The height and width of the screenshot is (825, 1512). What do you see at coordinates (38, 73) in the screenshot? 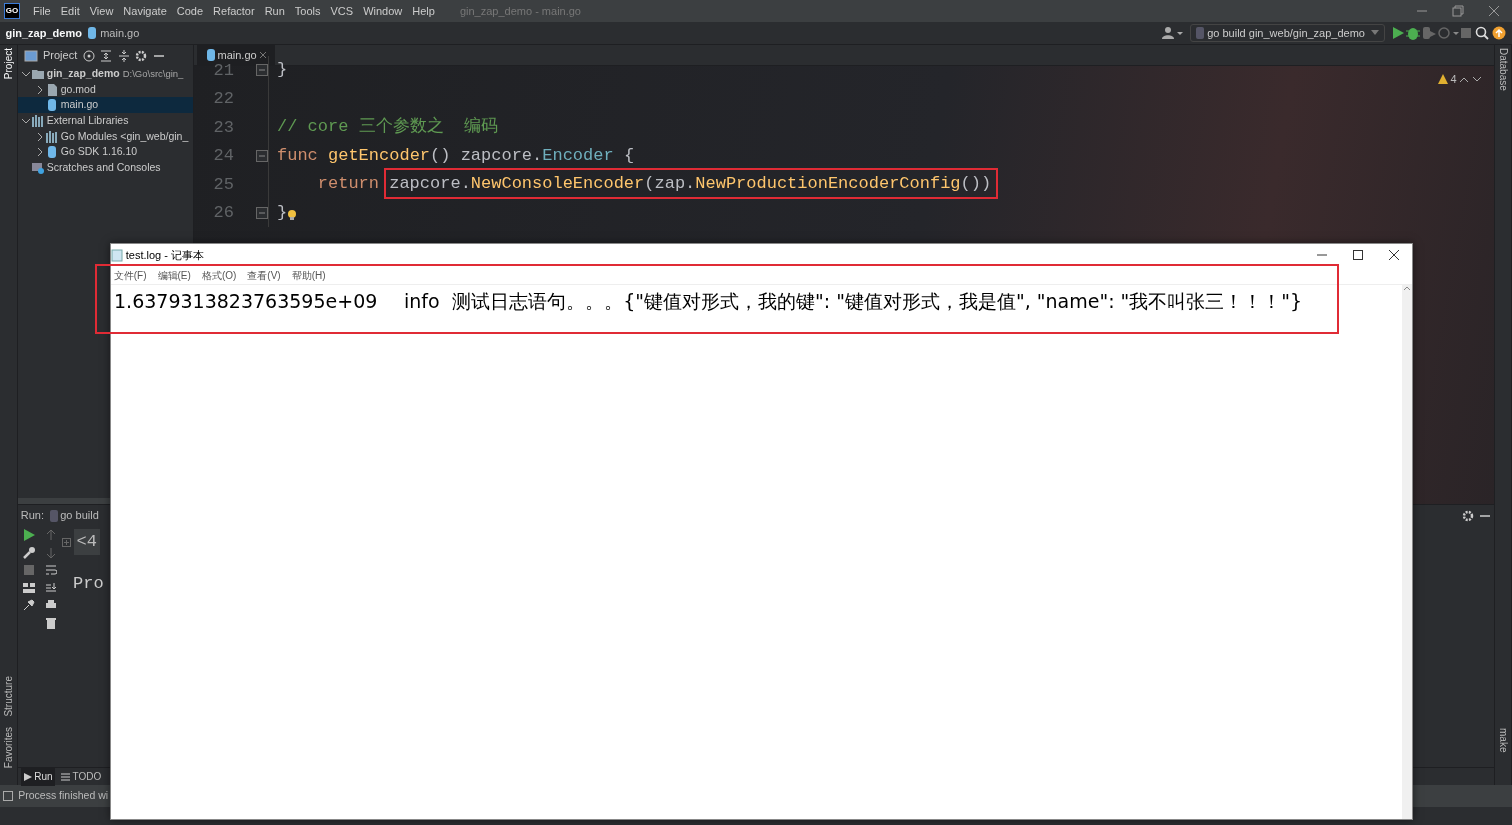
I see `folder-icon` at bounding box center [38, 73].